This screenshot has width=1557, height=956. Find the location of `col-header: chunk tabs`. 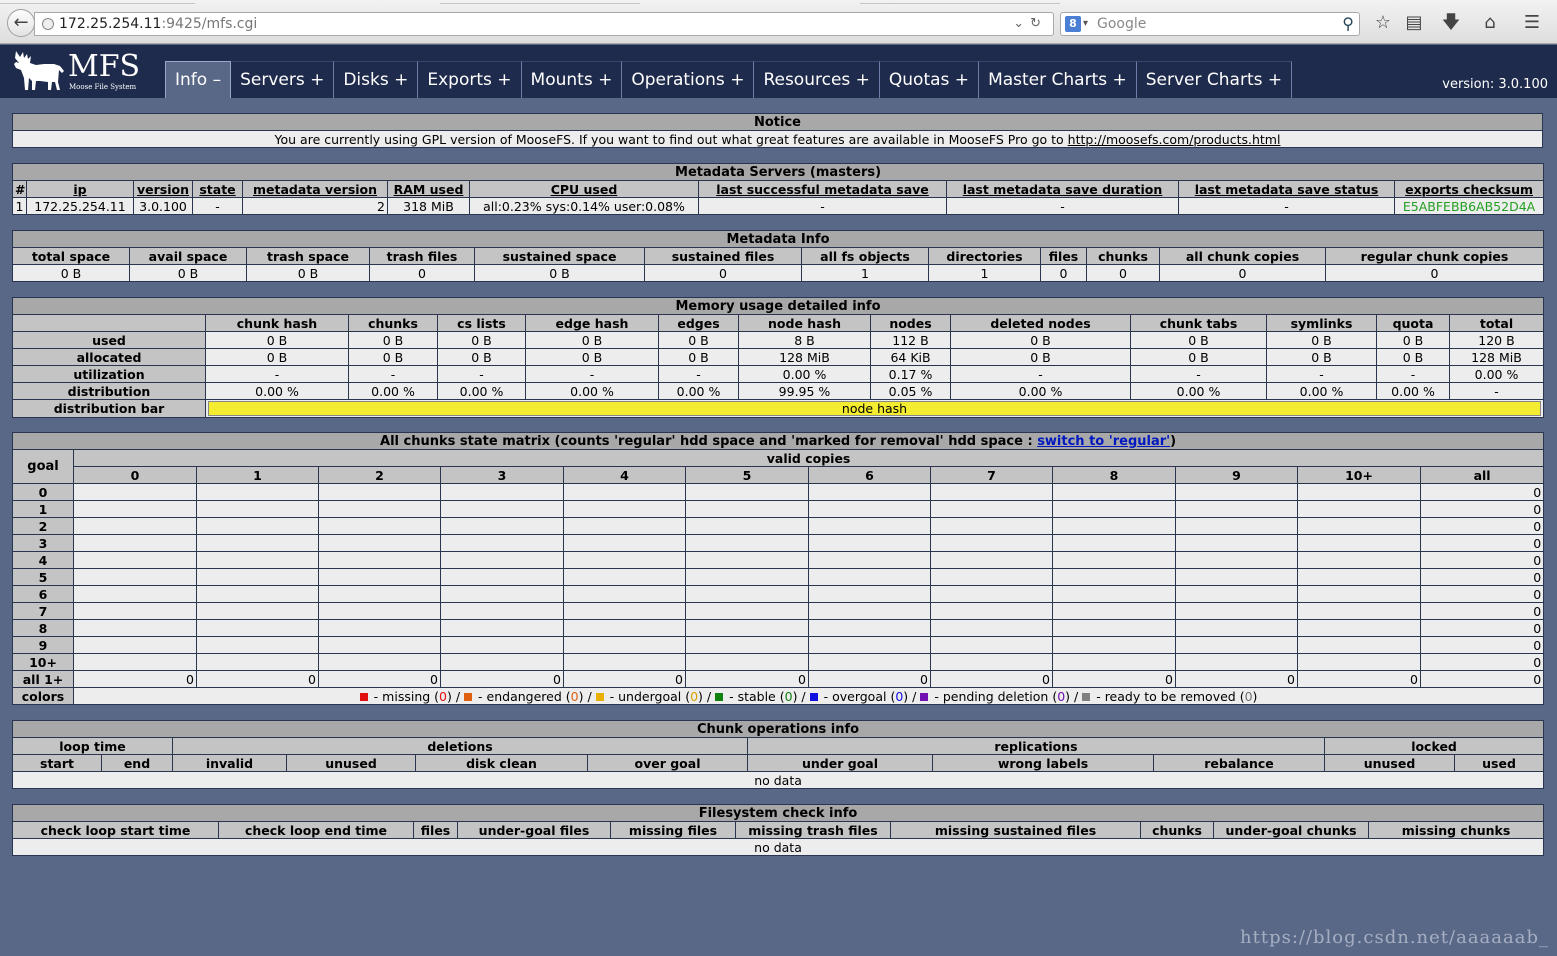

col-header: chunk tabs is located at coordinates (1198, 323).